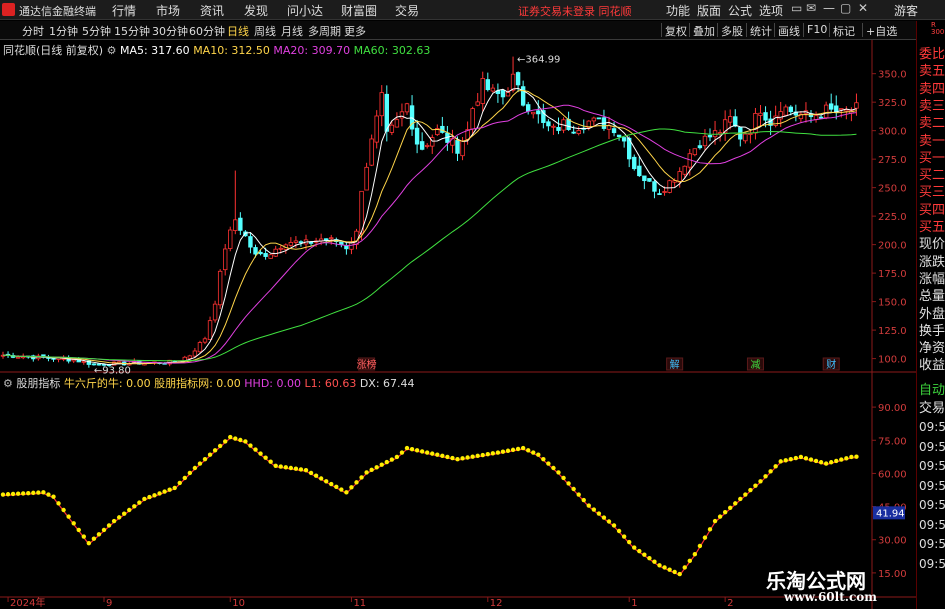  What do you see at coordinates (863, 8) in the screenshot?
I see `close-icon: ✕` at bounding box center [863, 8].